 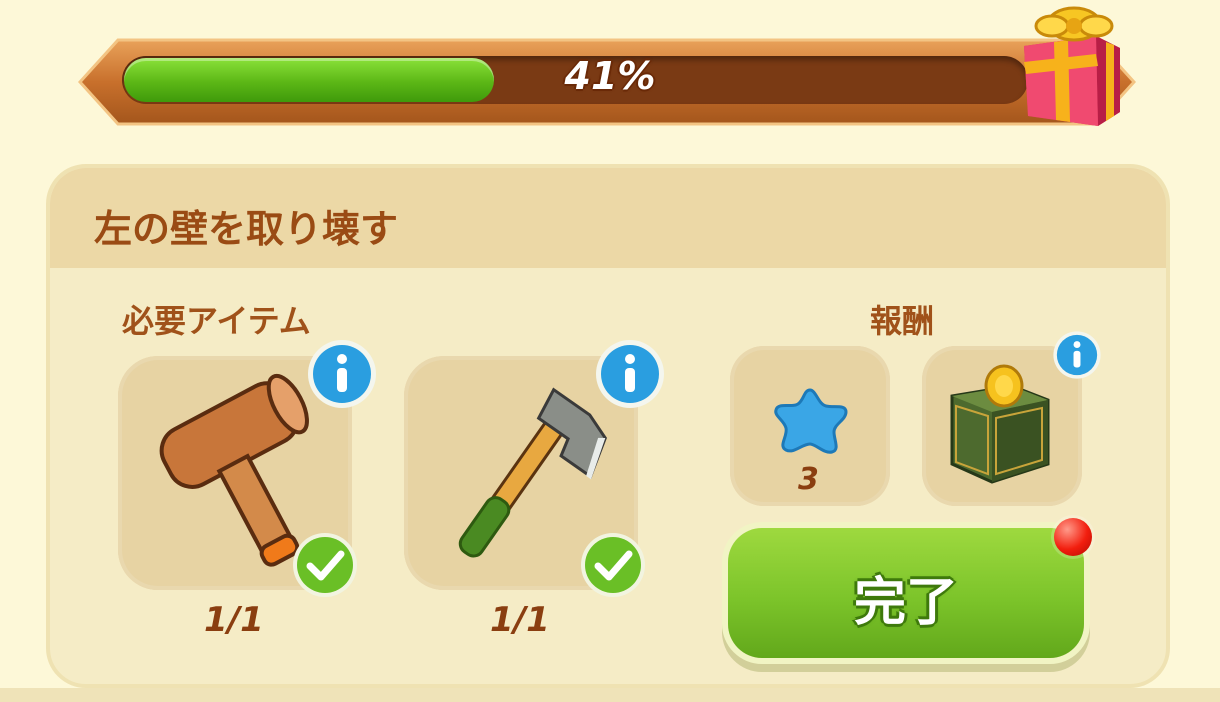 What do you see at coordinates (610, 695) in the screenshot?
I see `bottom-edge` at bounding box center [610, 695].